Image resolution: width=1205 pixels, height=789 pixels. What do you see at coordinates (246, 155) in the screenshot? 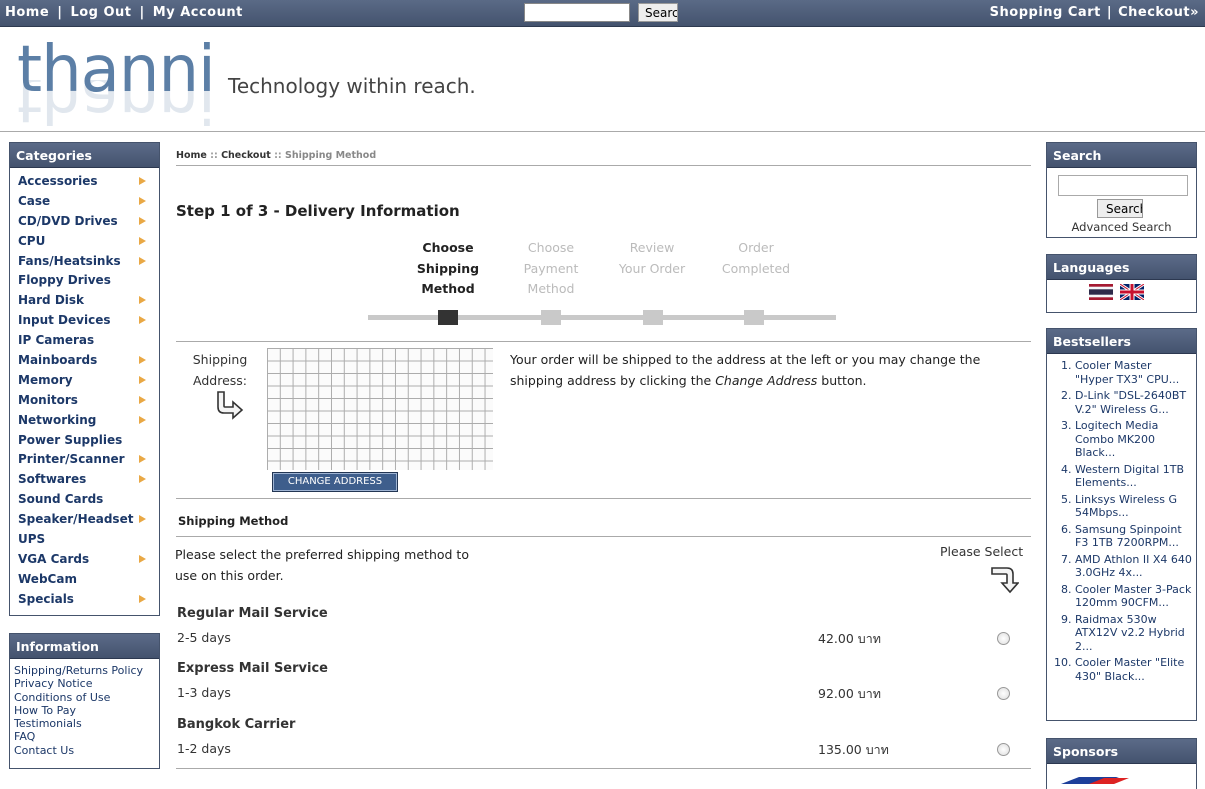
I see `breadcrumb-checkout: Checkout` at bounding box center [246, 155].